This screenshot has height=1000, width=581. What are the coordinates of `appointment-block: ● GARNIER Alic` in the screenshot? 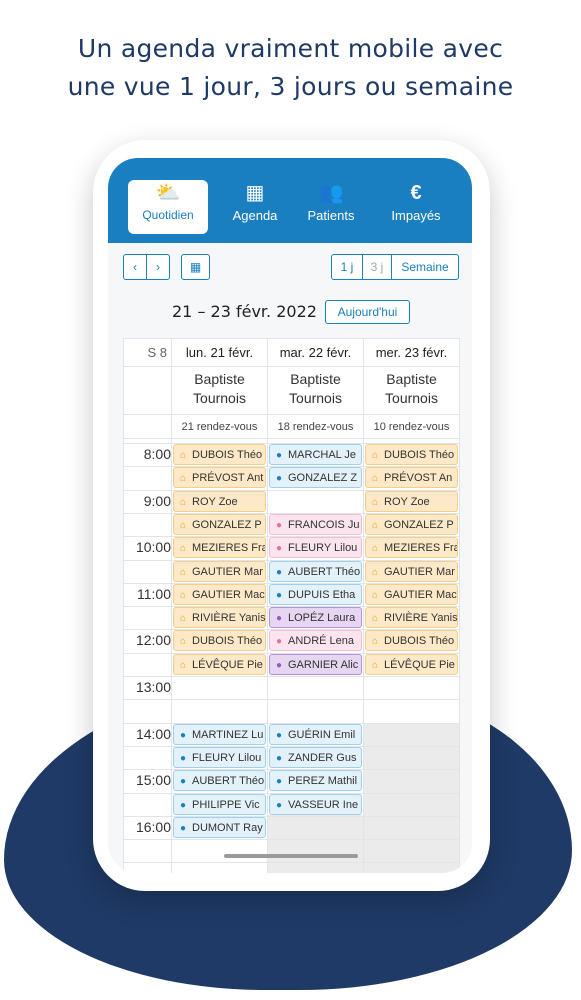 It's located at (315, 664).